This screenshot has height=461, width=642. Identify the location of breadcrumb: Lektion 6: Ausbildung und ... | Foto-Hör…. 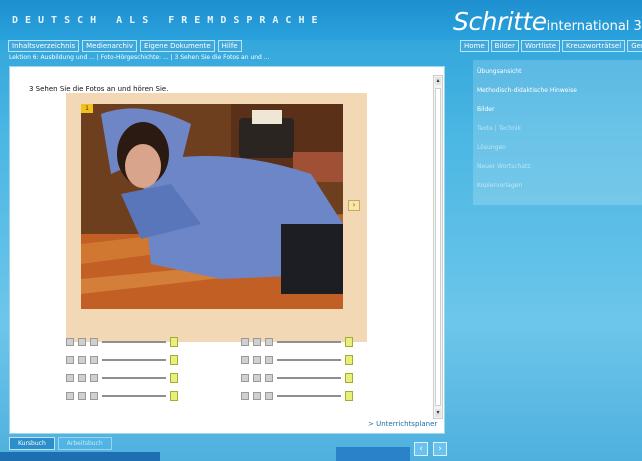
(229, 57).